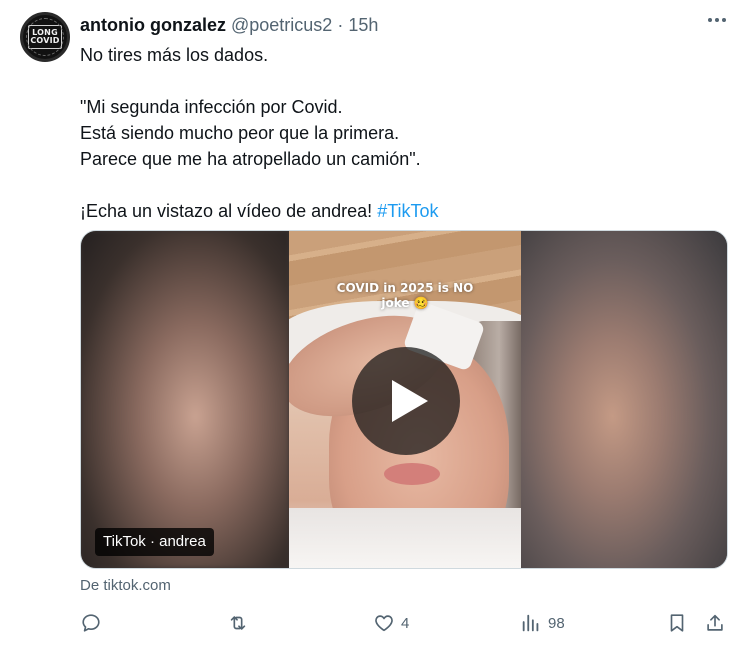  Describe the element at coordinates (185, 399) in the screenshot. I see `blurred-backdrop-left` at that location.